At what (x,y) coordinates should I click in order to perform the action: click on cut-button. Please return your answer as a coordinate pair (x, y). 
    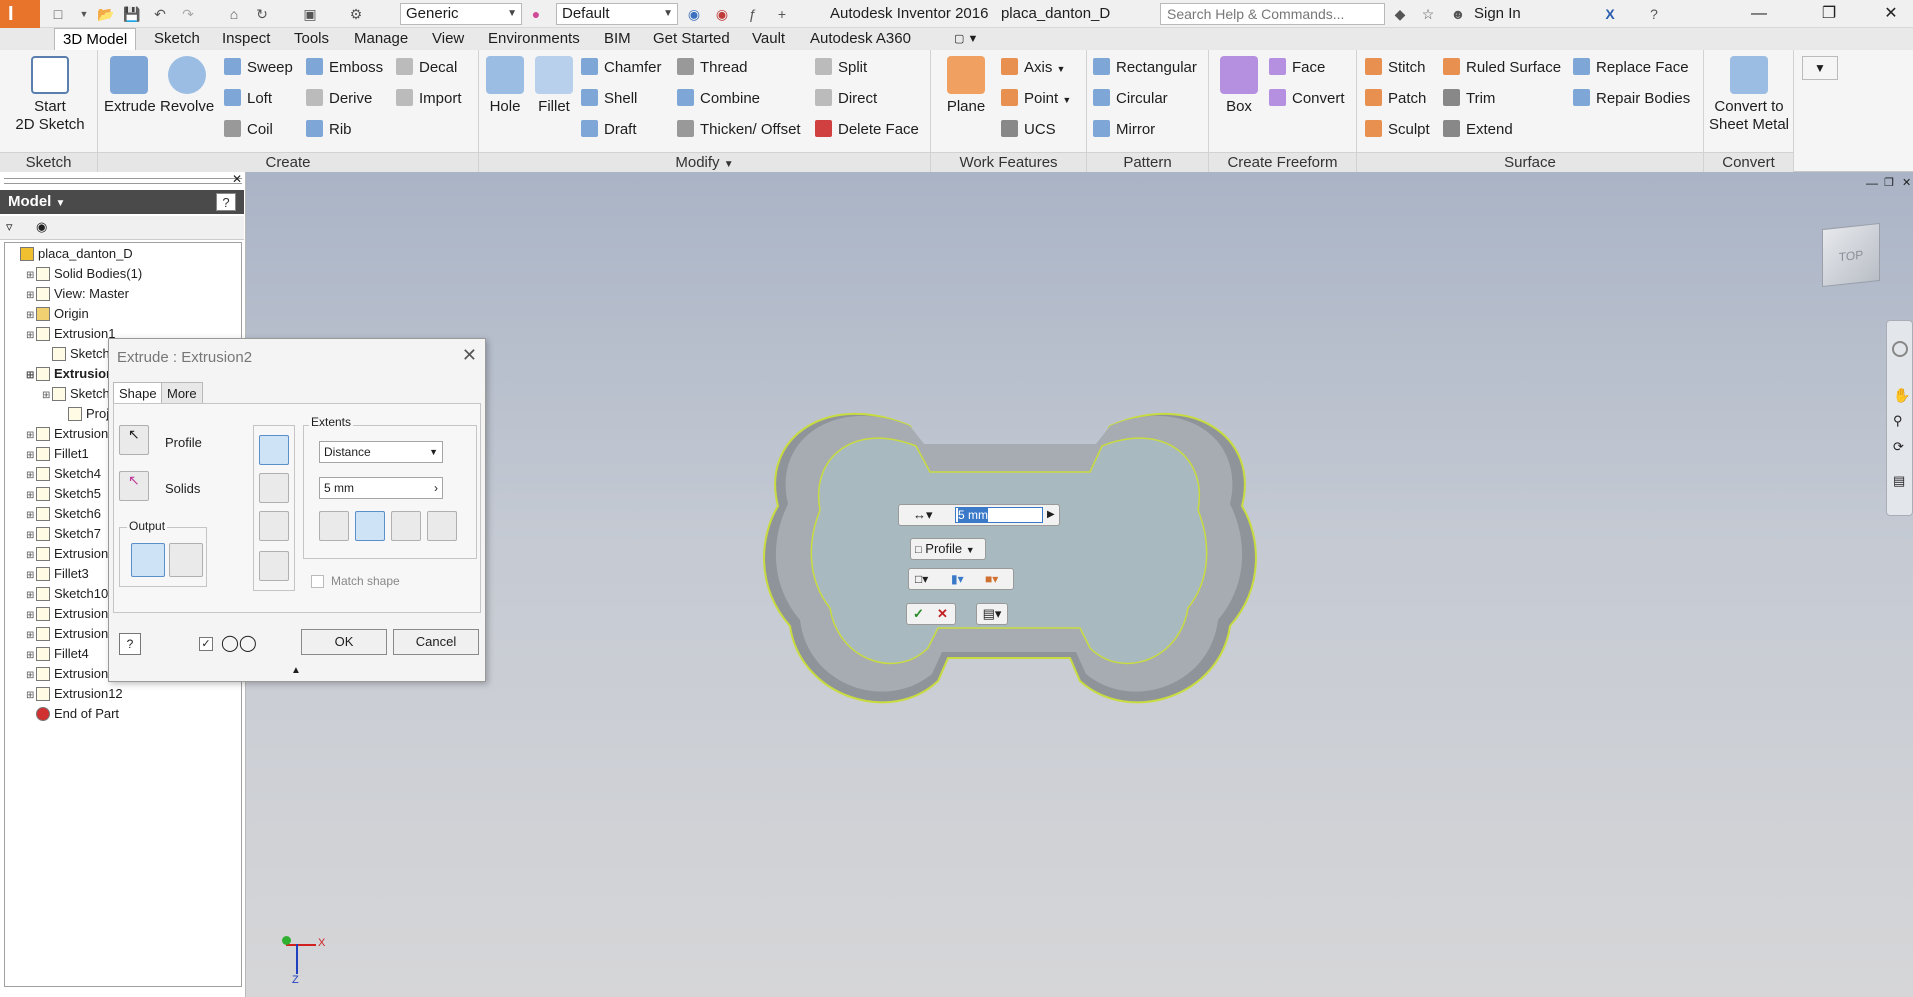
    Looking at the image, I should click on (274, 488).